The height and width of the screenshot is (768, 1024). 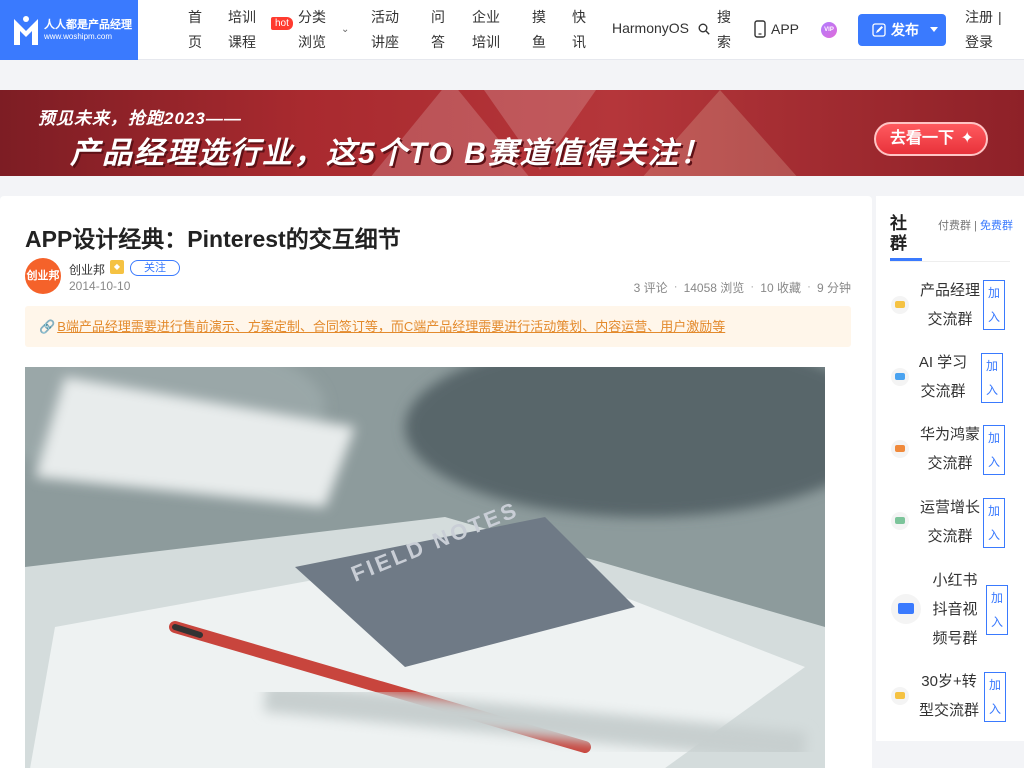 I want to click on follow-button: 关注, so click(x=155, y=268).